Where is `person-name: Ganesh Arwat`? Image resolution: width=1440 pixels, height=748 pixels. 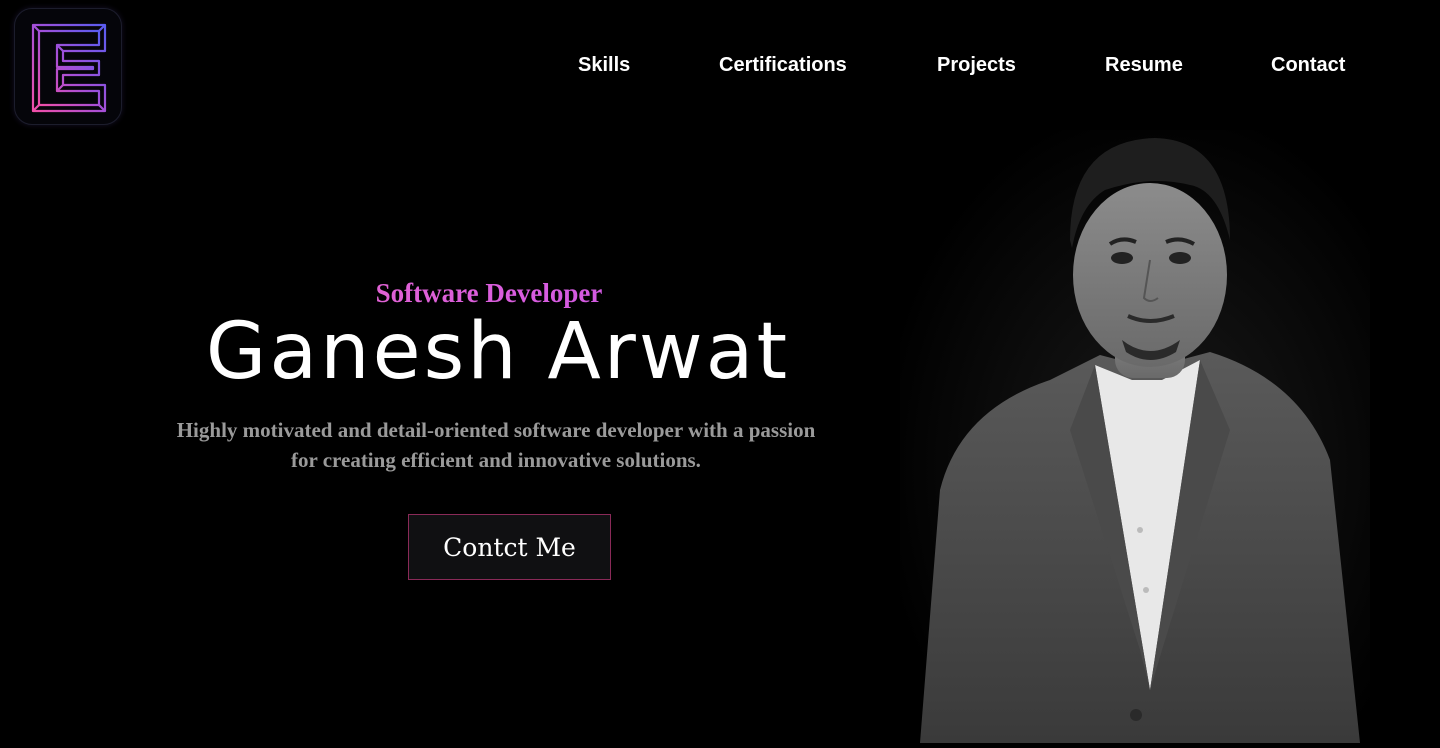 person-name: Ganesh Arwat is located at coordinates (498, 352).